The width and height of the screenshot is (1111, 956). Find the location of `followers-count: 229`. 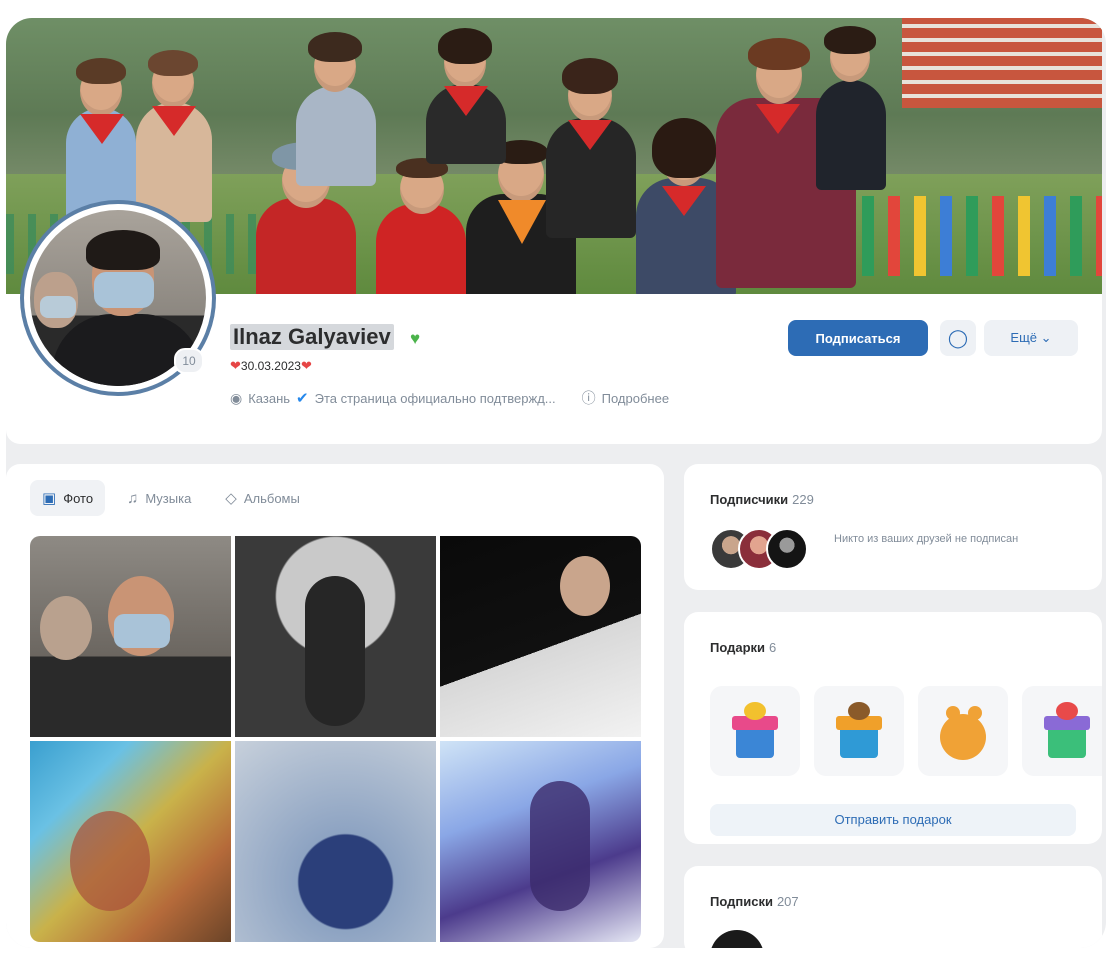

followers-count: 229 is located at coordinates (803, 499).